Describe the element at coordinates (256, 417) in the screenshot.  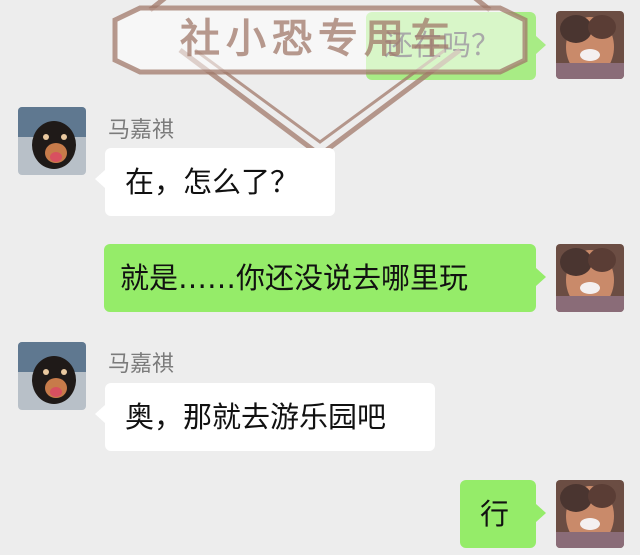
I see `message-text: 奥，那就去游乐园吧` at that location.